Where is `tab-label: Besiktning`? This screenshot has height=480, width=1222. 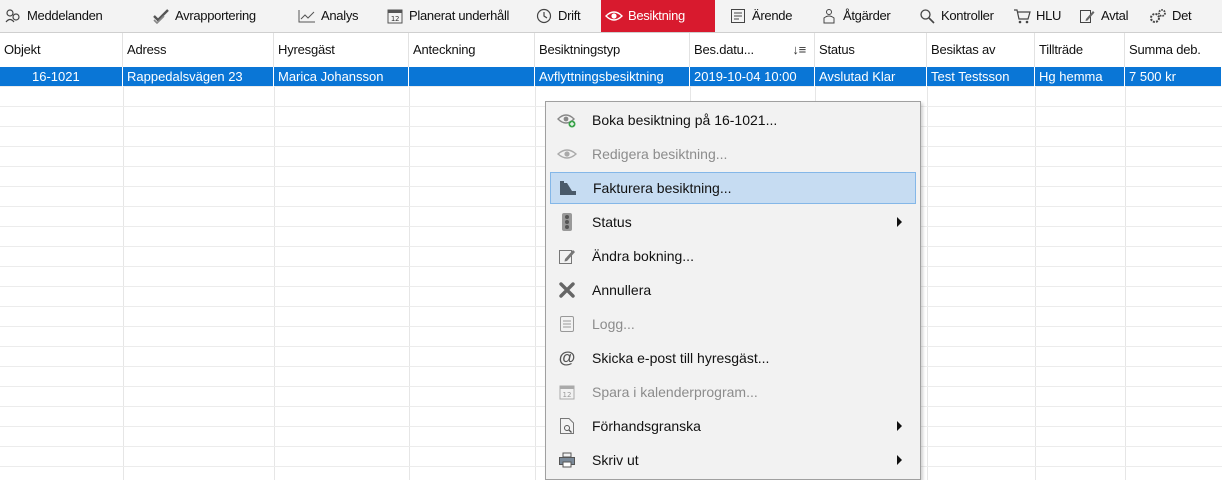 tab-label: Besiktning is located at coordinates (656, 15).